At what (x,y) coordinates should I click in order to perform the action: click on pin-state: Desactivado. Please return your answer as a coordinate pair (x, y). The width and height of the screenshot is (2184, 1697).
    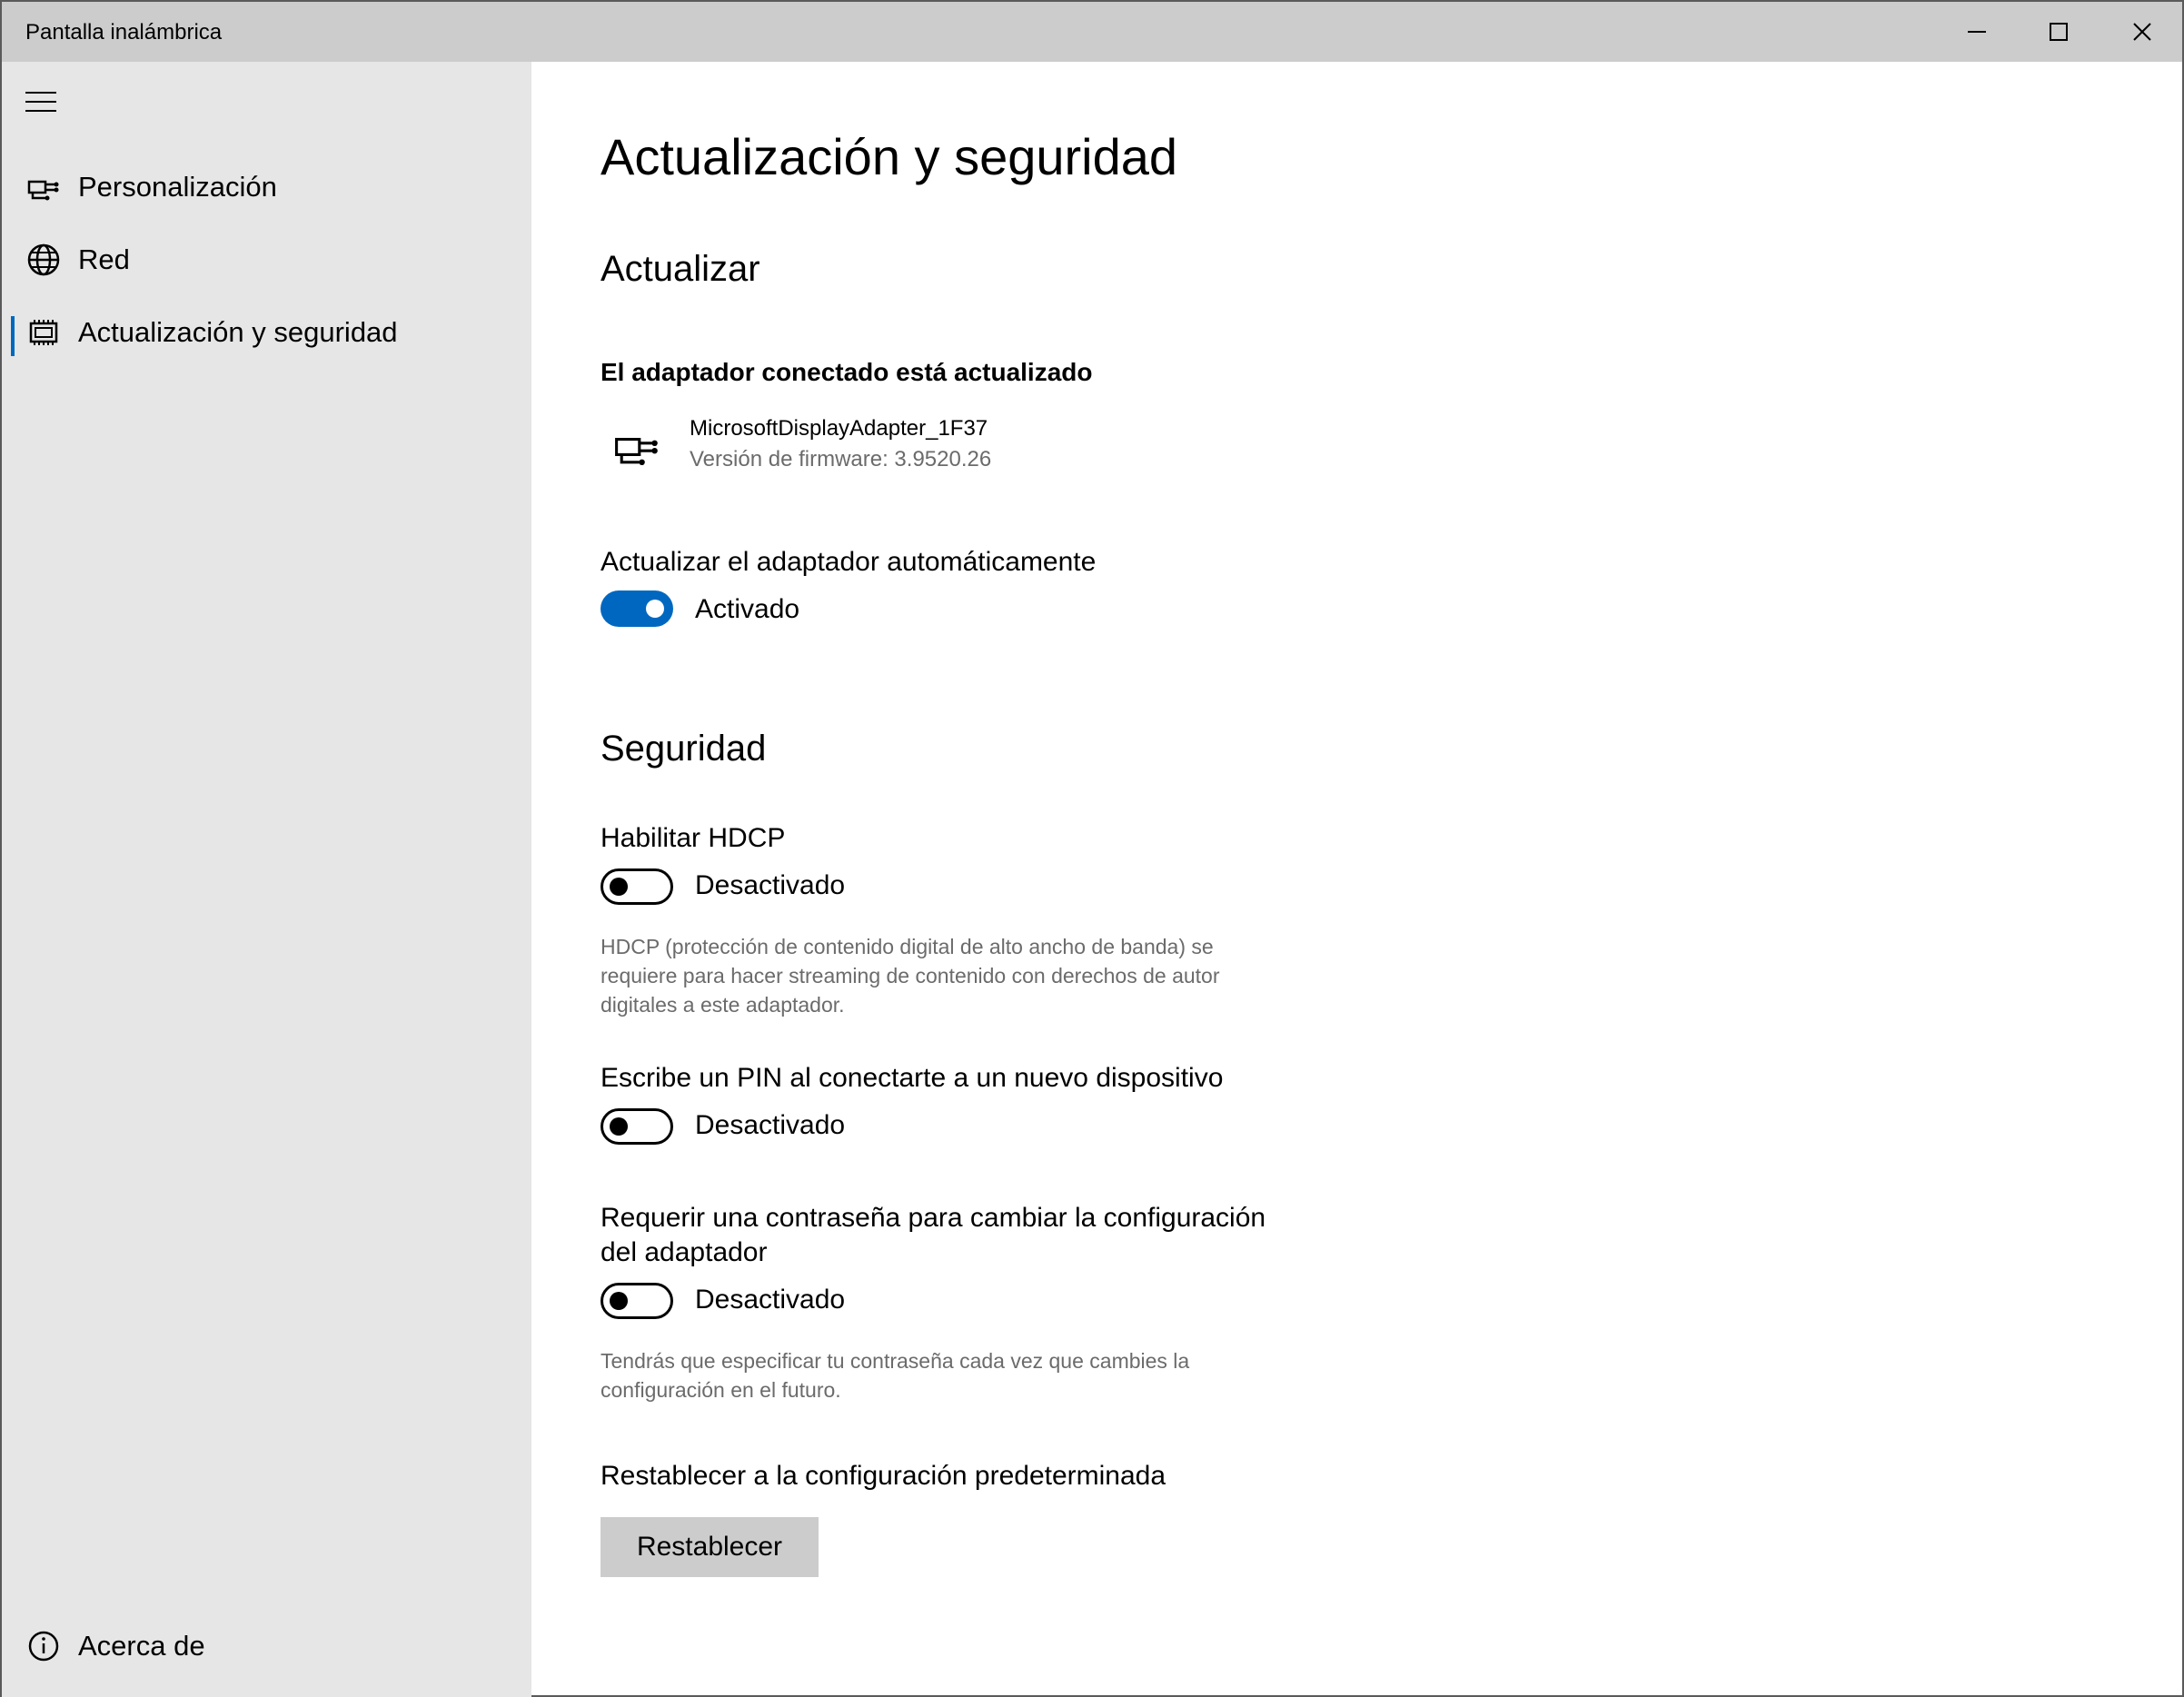
    Looking at the image, I should click on (770, 1125).